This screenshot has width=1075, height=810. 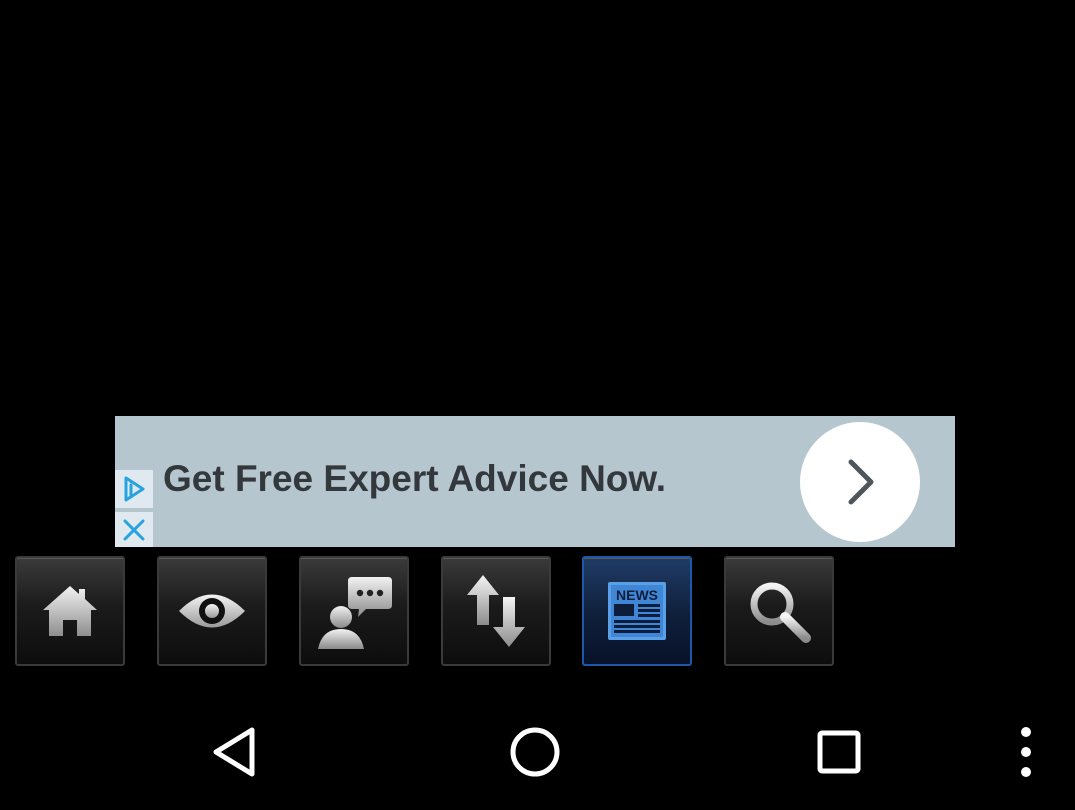 I want to click on eye-icon, so click(x=212, y=611).